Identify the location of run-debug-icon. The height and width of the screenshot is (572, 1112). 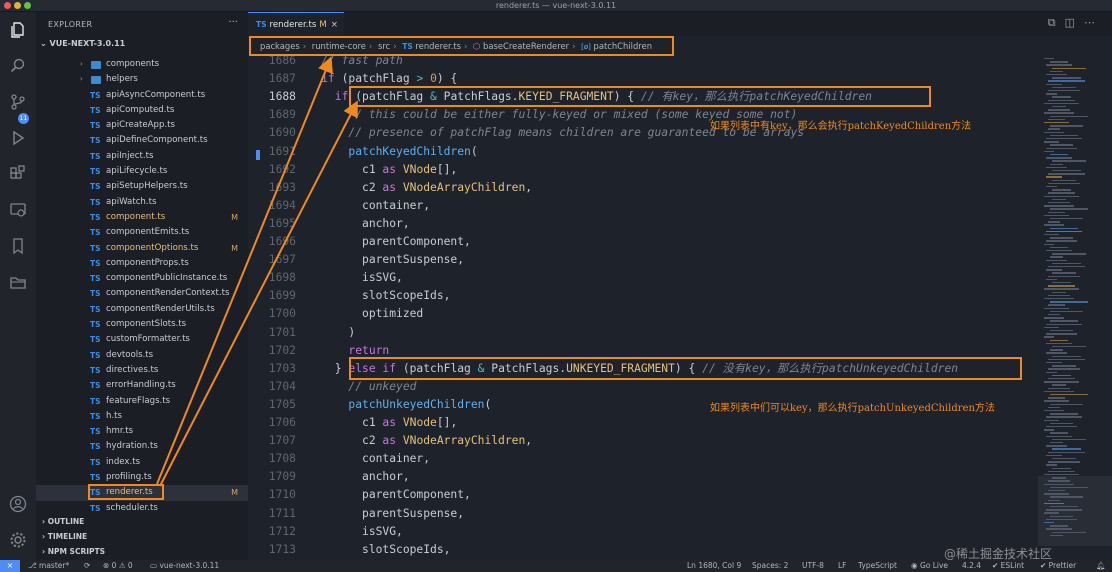
(18, 138).